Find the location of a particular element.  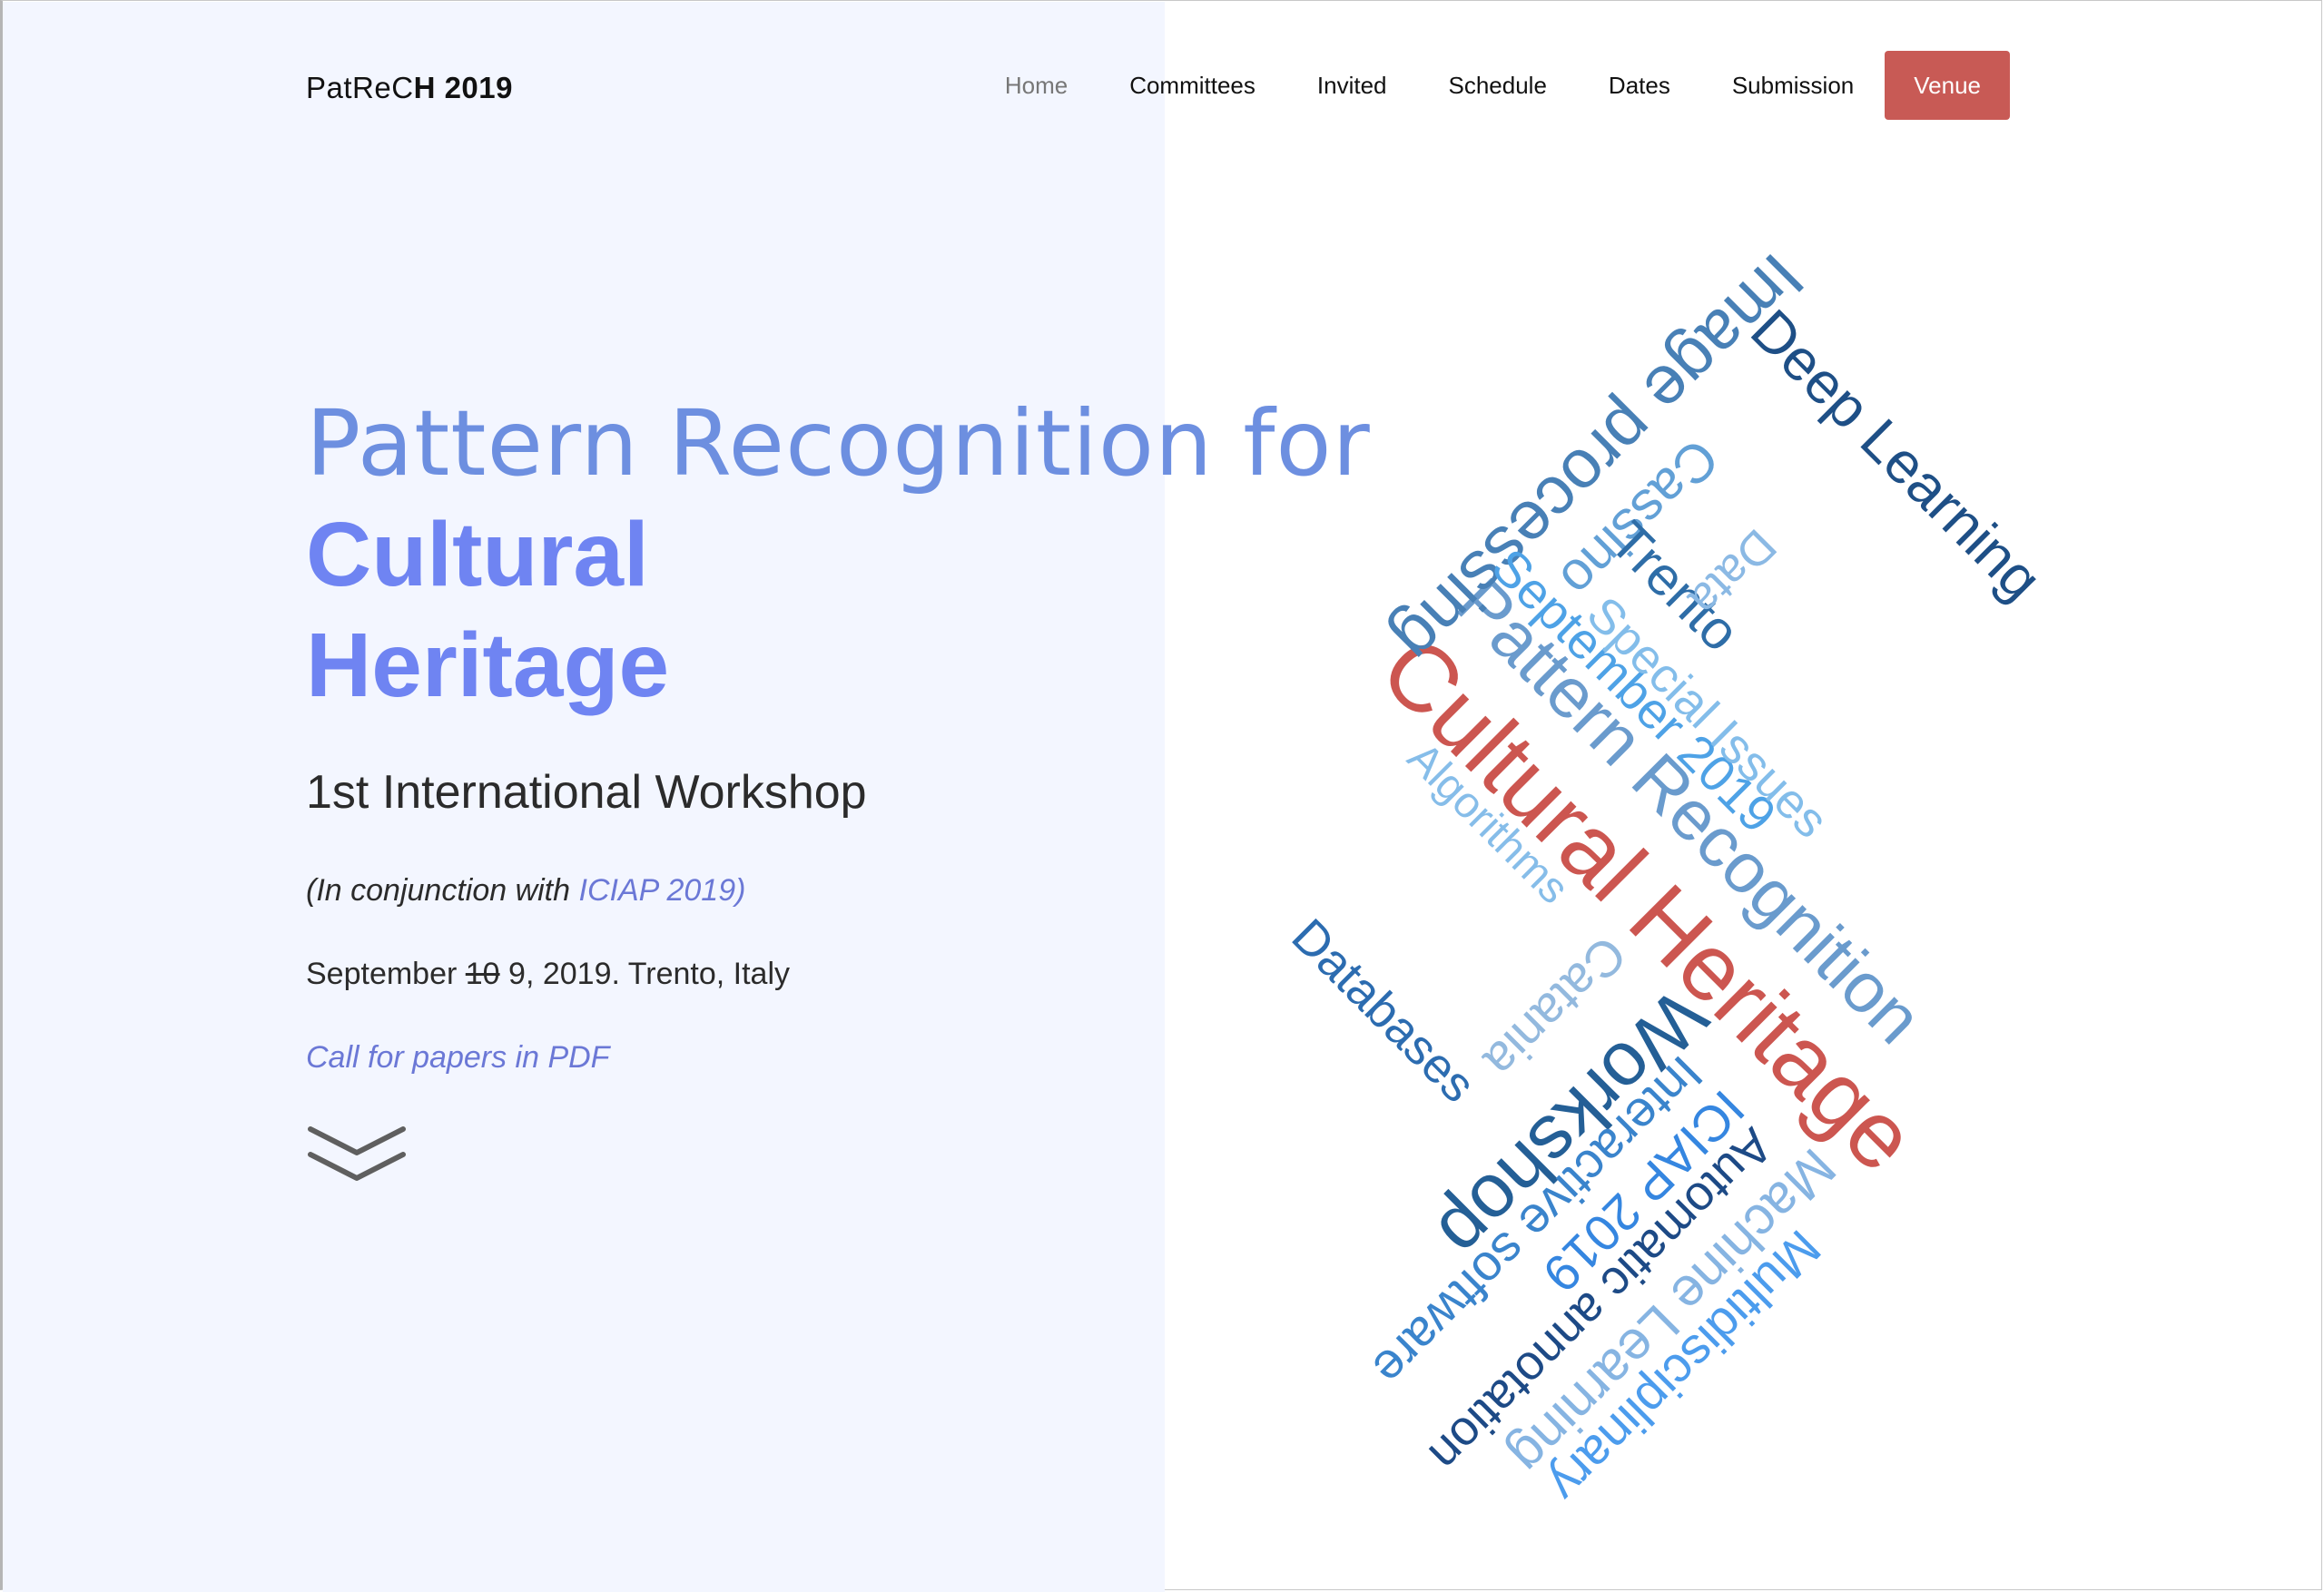

hero-title-line-1: Cultural is located at coordinates (477, 554).